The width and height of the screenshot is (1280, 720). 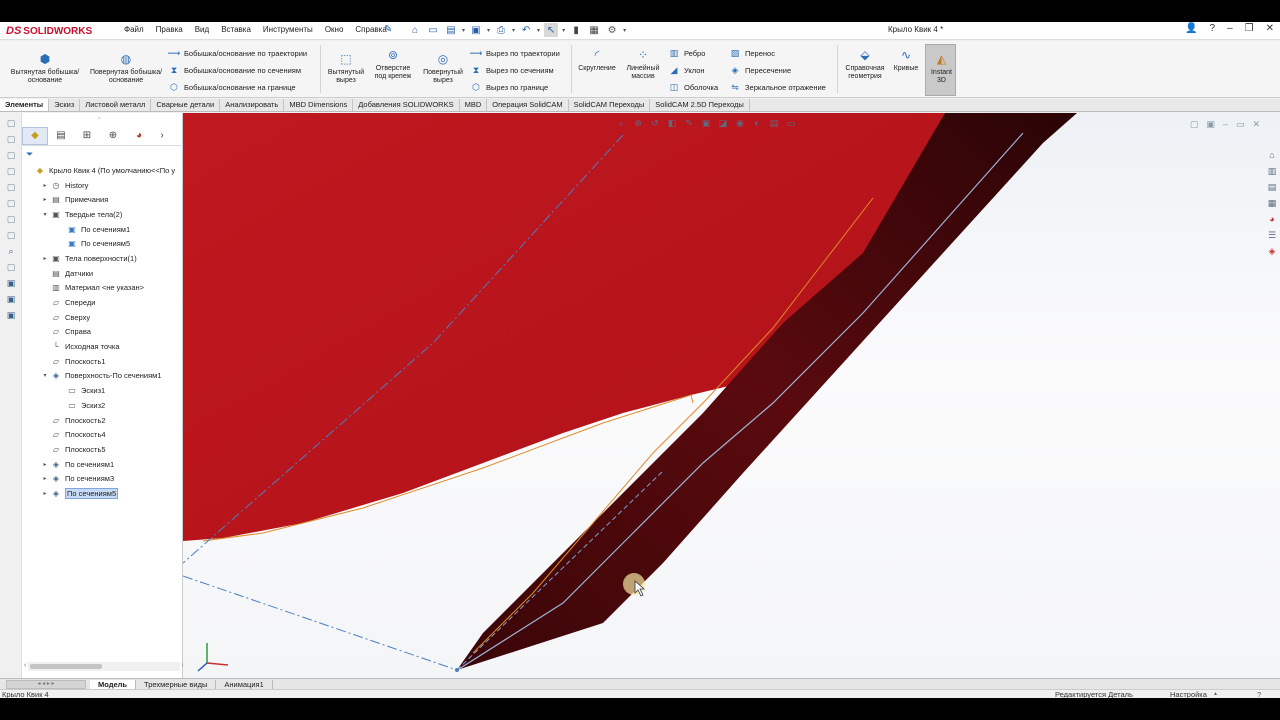 What do you see at coordinates (501, 30) in the screenshot?
I see `print-icon: ⎙` at bounding box center [501, 30].